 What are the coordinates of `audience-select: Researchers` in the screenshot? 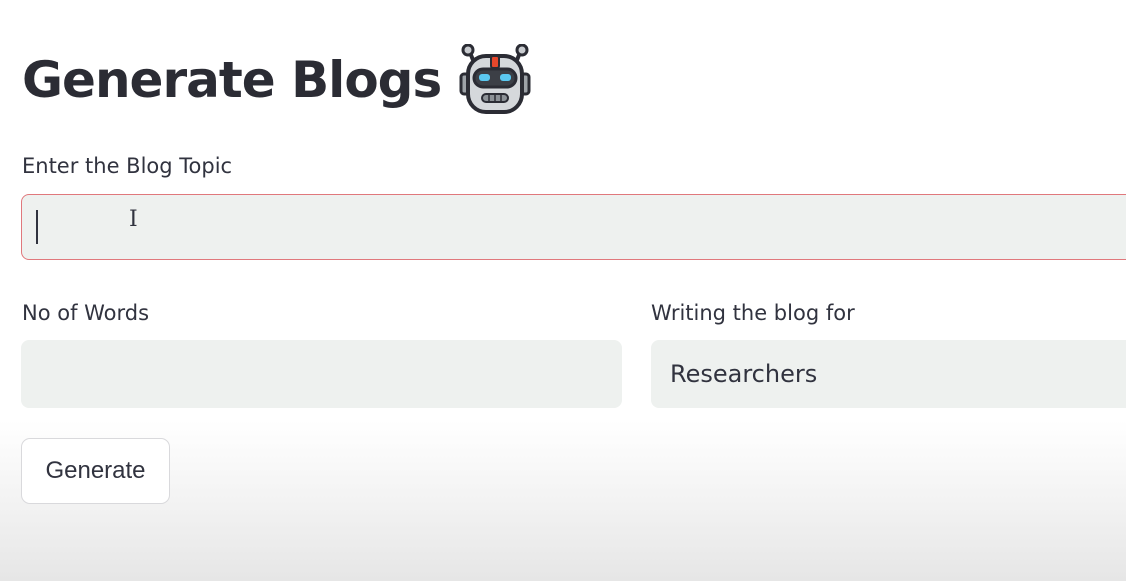 It's located at (888, 374).